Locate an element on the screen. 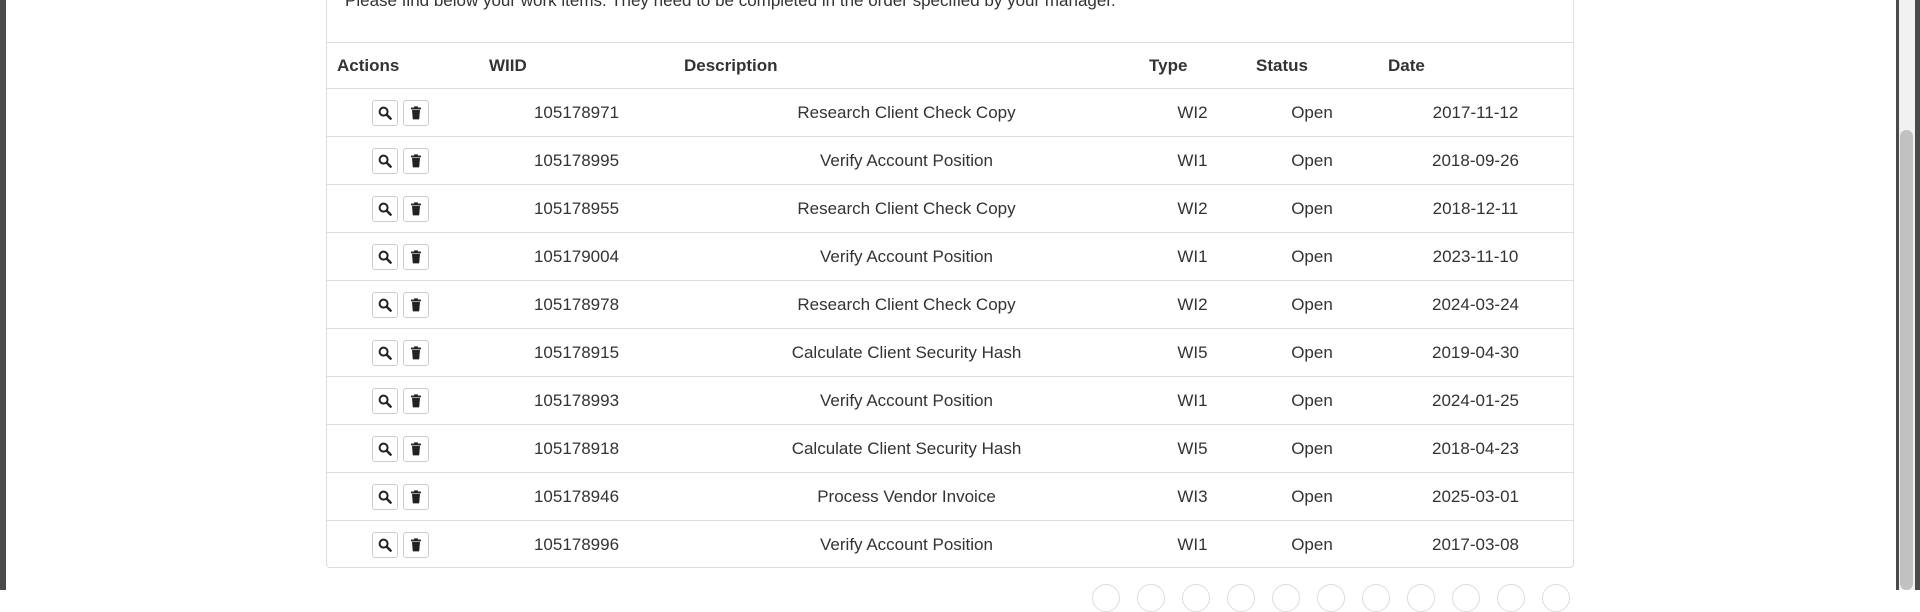 The image size is (1920, 612). cell-date: 2023-11-10 is located at coordinates (1475, 256).